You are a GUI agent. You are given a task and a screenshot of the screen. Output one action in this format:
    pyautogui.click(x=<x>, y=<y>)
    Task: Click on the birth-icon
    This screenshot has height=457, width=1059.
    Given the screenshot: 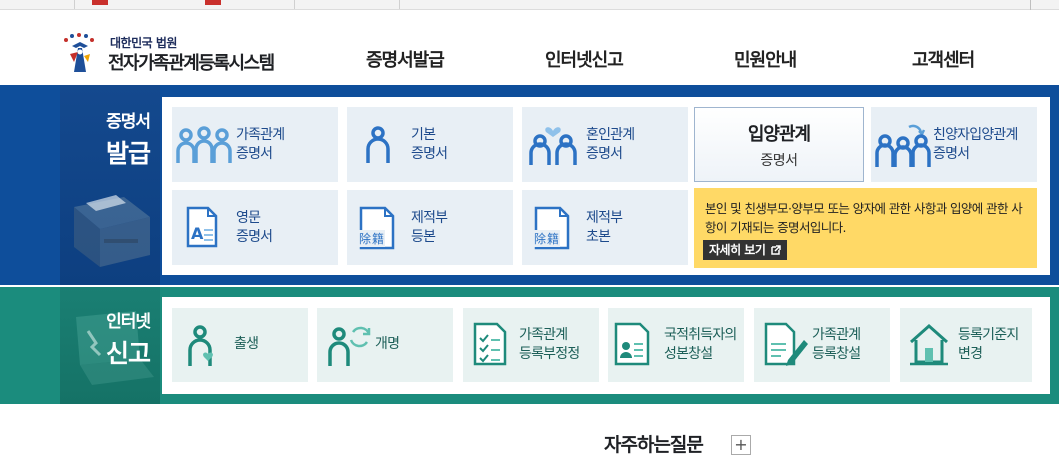 What is the action you would take?
    pyautogui.click(x=200, y=345)
    